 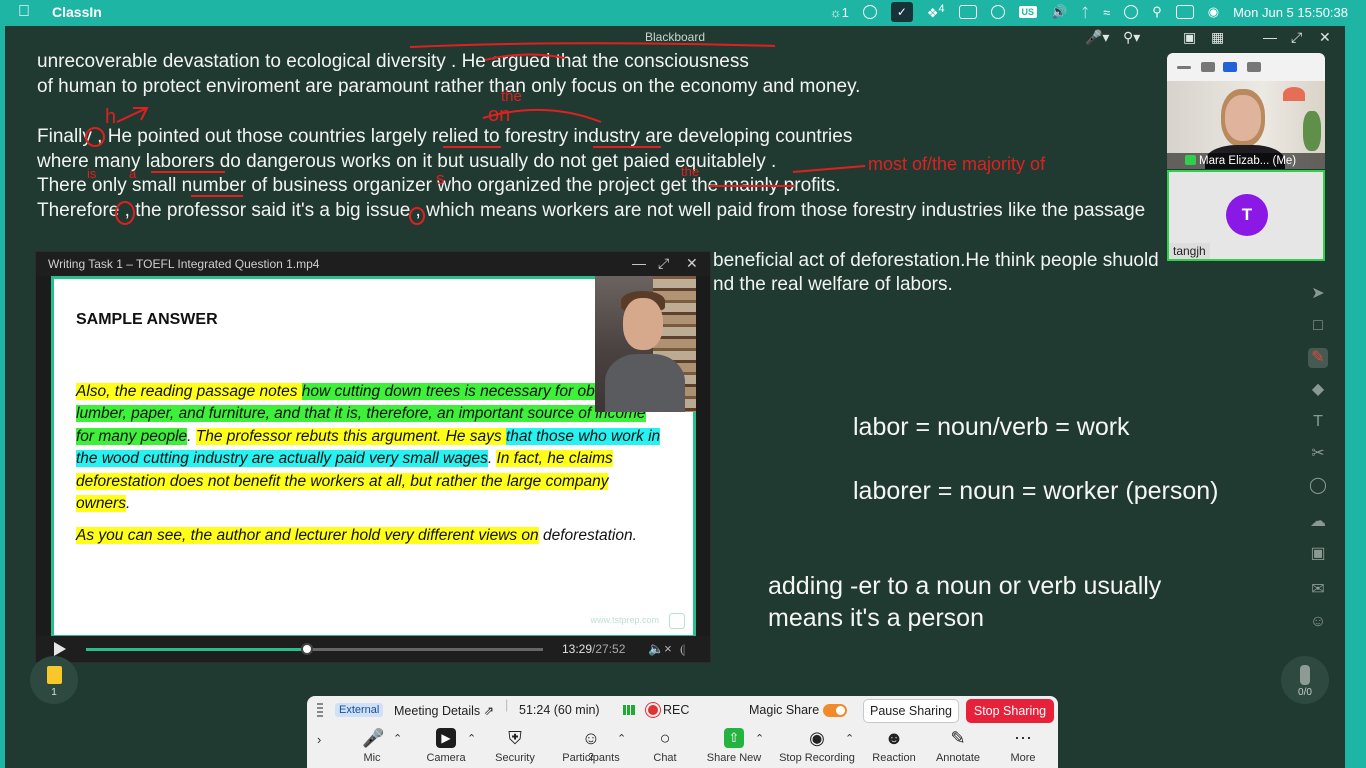 What do you see at coordinates (1318, 422) in the screenshot?
I see `text-tool-icon: T` at bounding box center [1318, 422].